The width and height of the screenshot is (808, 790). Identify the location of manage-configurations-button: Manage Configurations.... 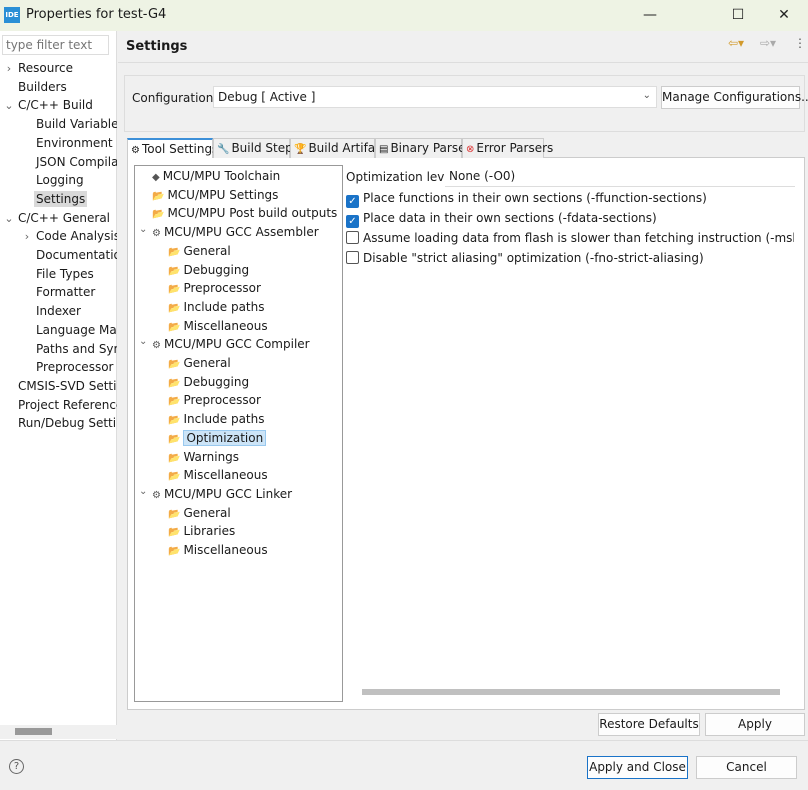
(734, 97).